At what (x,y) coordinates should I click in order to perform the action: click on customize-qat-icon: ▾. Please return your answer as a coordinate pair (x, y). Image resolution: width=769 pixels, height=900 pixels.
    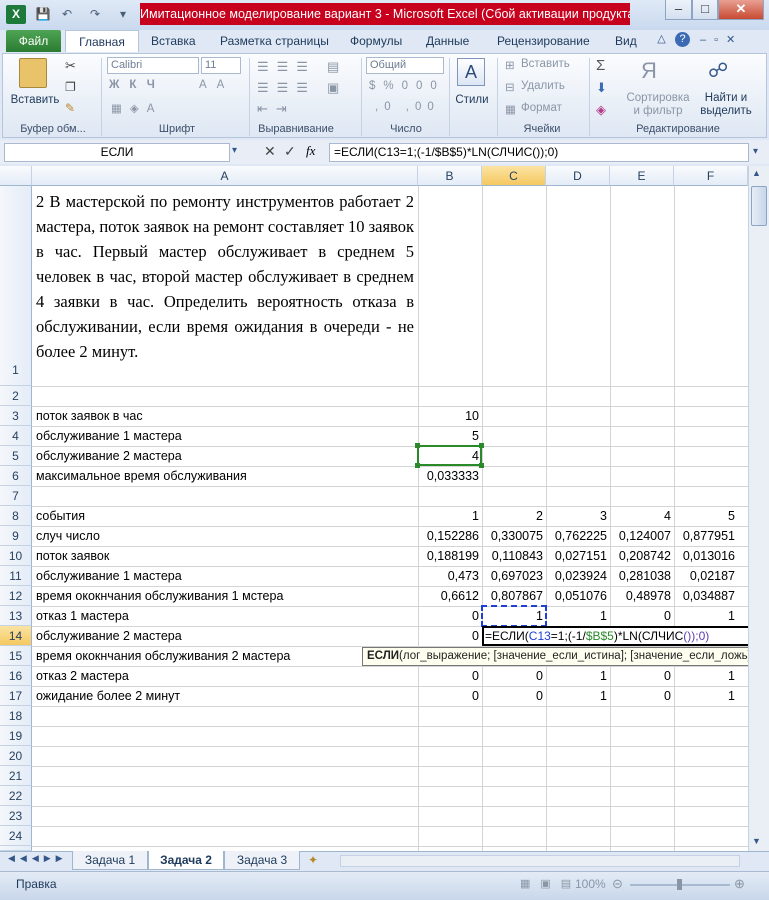
    Looking at the image, I should click on (123, 14).